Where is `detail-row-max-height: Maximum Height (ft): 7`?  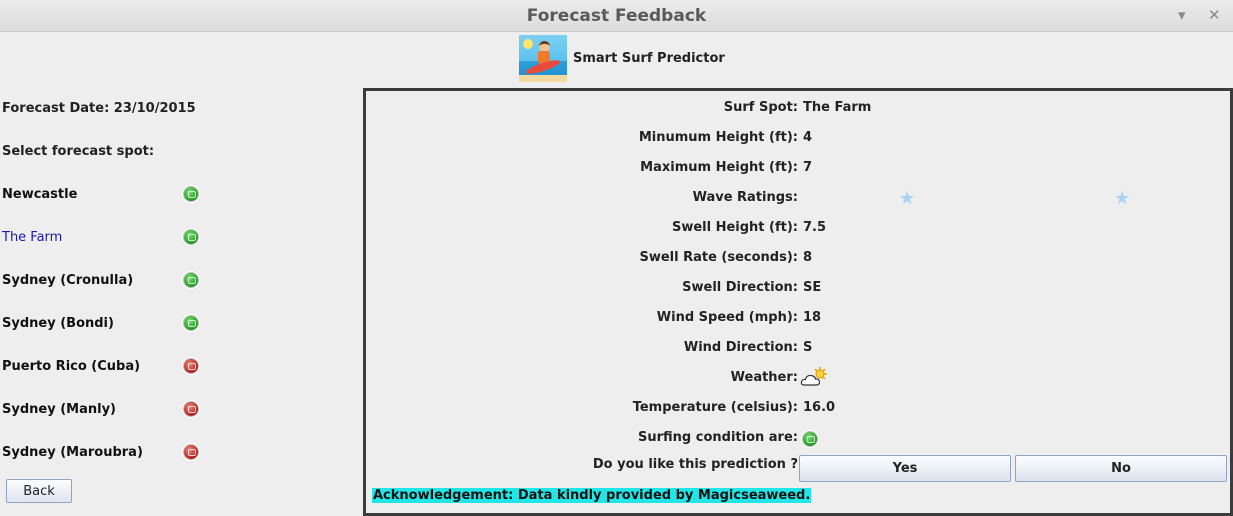 detail-row-max-height: Maximum Height (ft): 7 is located at coordinates (798, 169).